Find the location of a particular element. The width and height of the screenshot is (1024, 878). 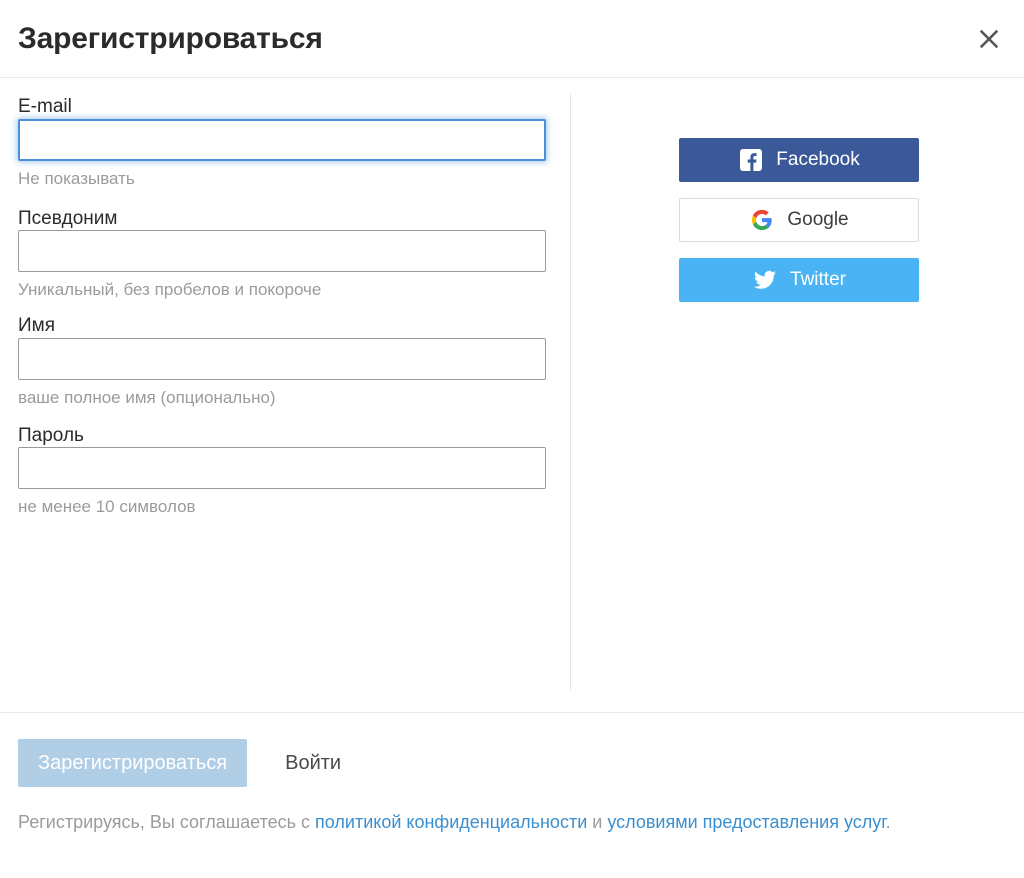

email-label: E-mail is located at coordinates (45, 106).